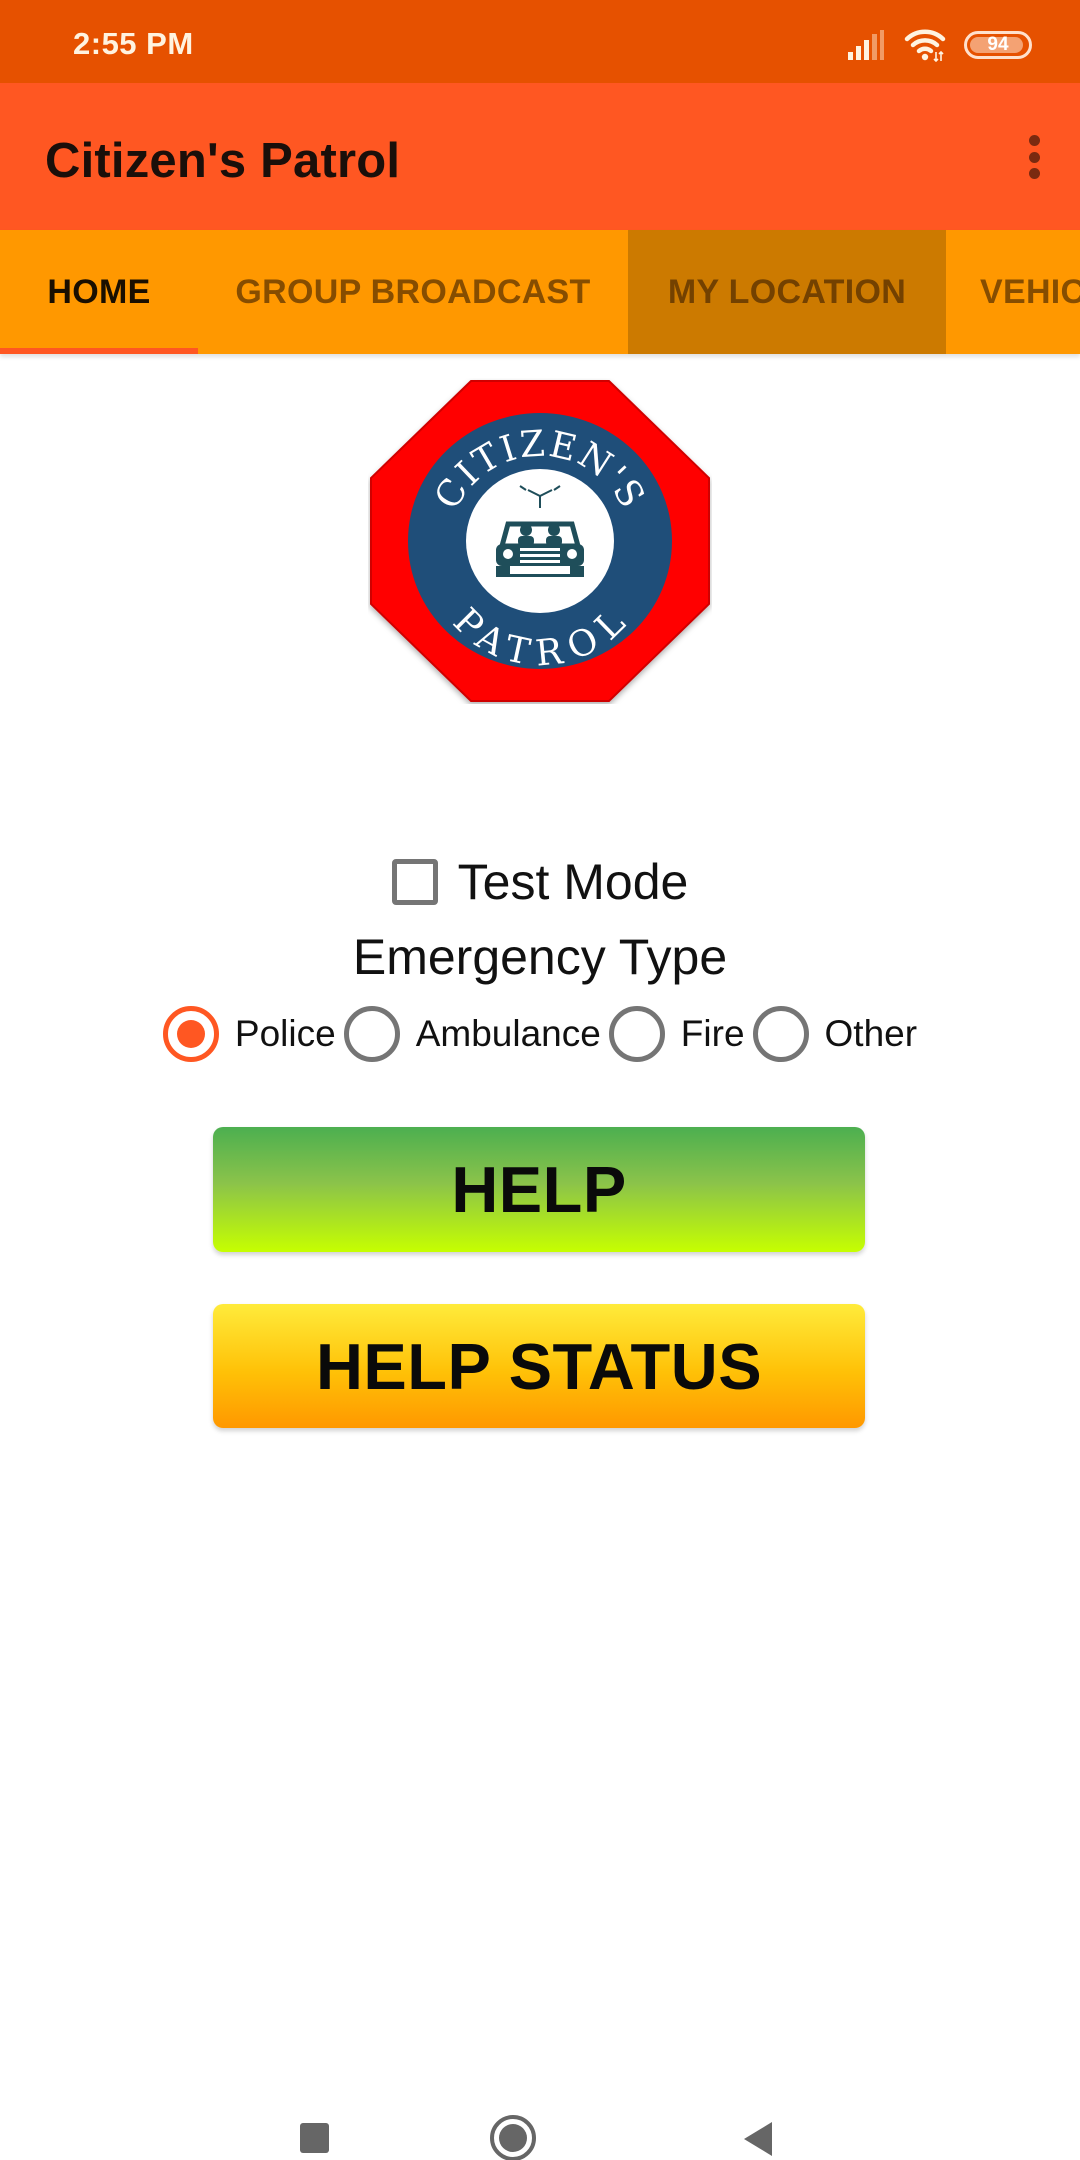 The image size is (1080, 2160). I want to click on home-icon, so click(513, 2137).